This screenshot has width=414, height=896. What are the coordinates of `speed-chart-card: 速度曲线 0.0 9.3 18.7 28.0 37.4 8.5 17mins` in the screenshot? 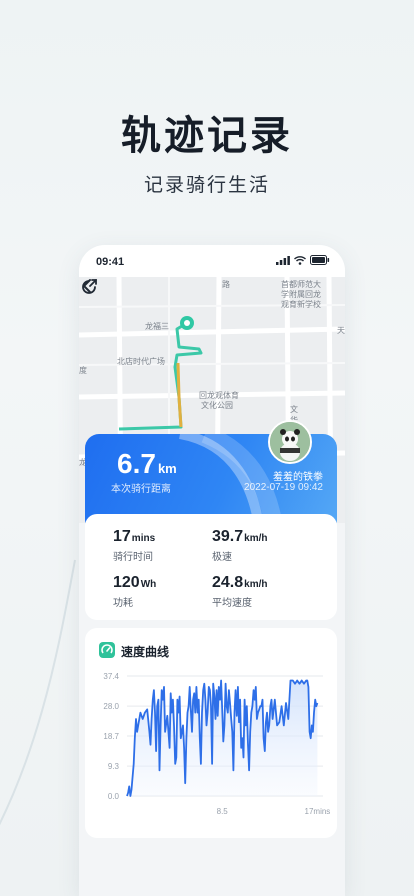 It's located at (211, 733).